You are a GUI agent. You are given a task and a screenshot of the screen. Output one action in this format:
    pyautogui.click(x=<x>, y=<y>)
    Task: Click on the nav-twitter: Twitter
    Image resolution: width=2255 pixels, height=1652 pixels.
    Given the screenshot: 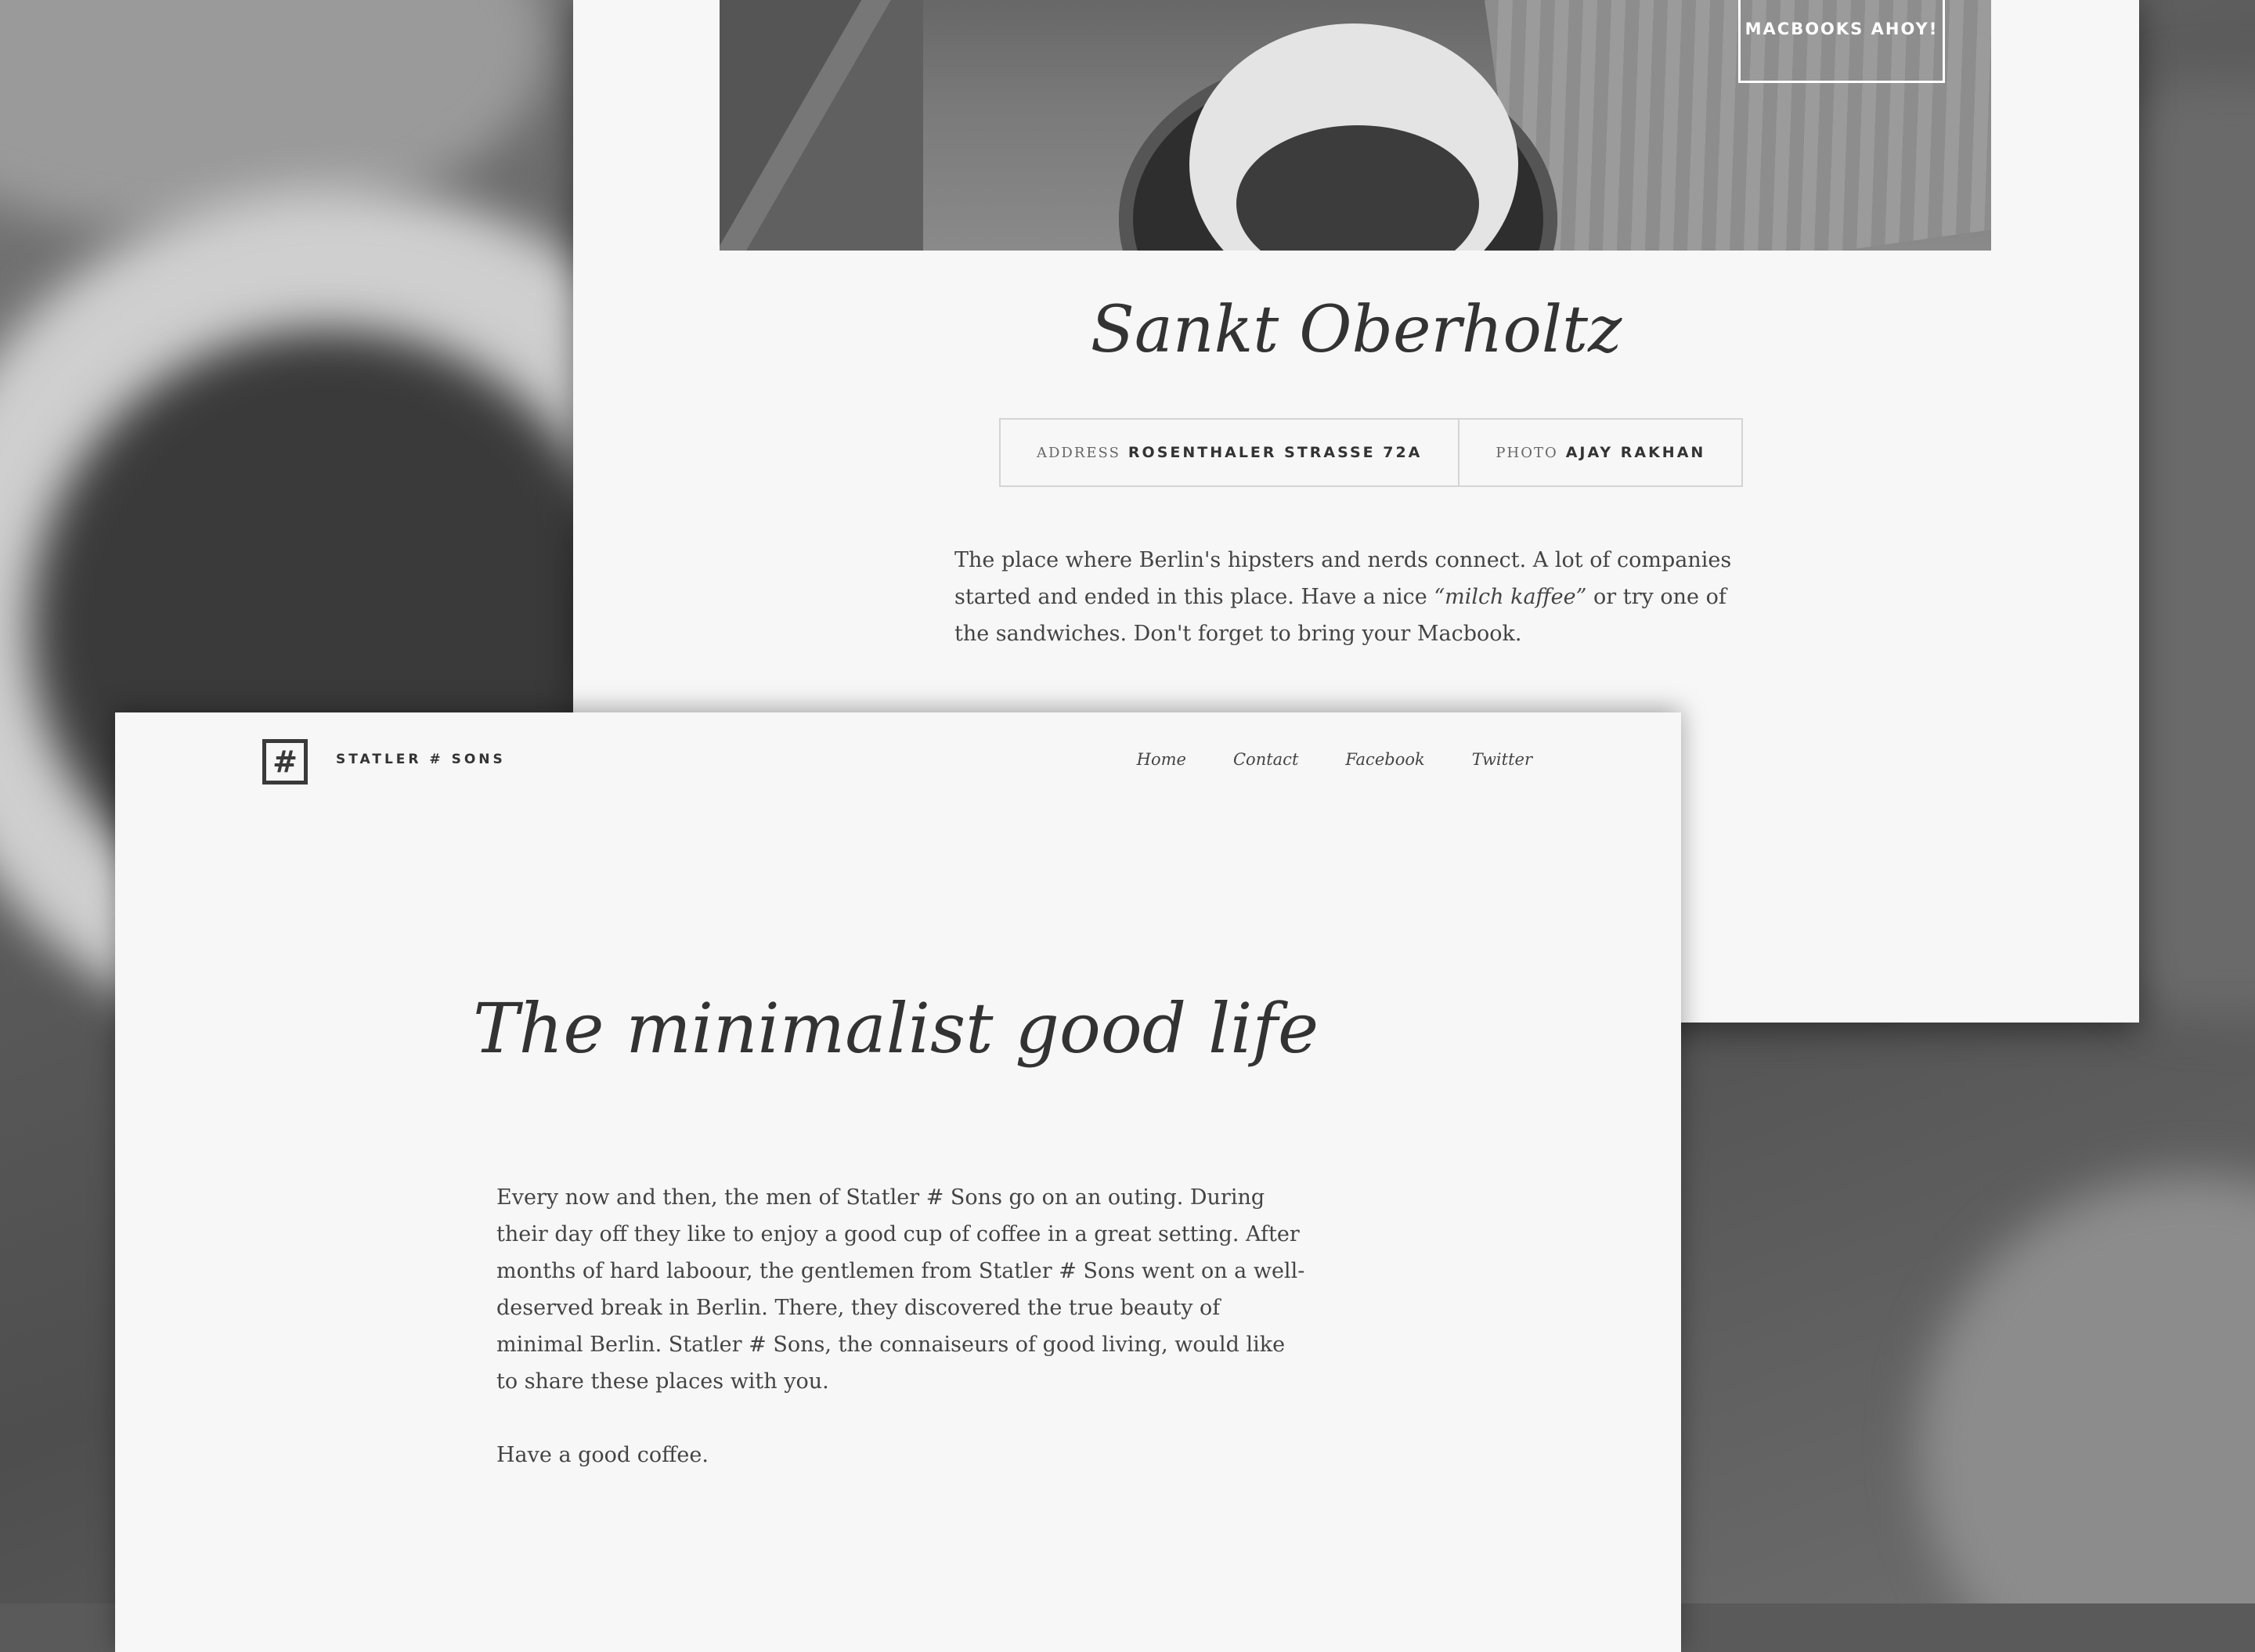 What is the action you would take?
    pyautogui.click(x=1502, y=759)
    